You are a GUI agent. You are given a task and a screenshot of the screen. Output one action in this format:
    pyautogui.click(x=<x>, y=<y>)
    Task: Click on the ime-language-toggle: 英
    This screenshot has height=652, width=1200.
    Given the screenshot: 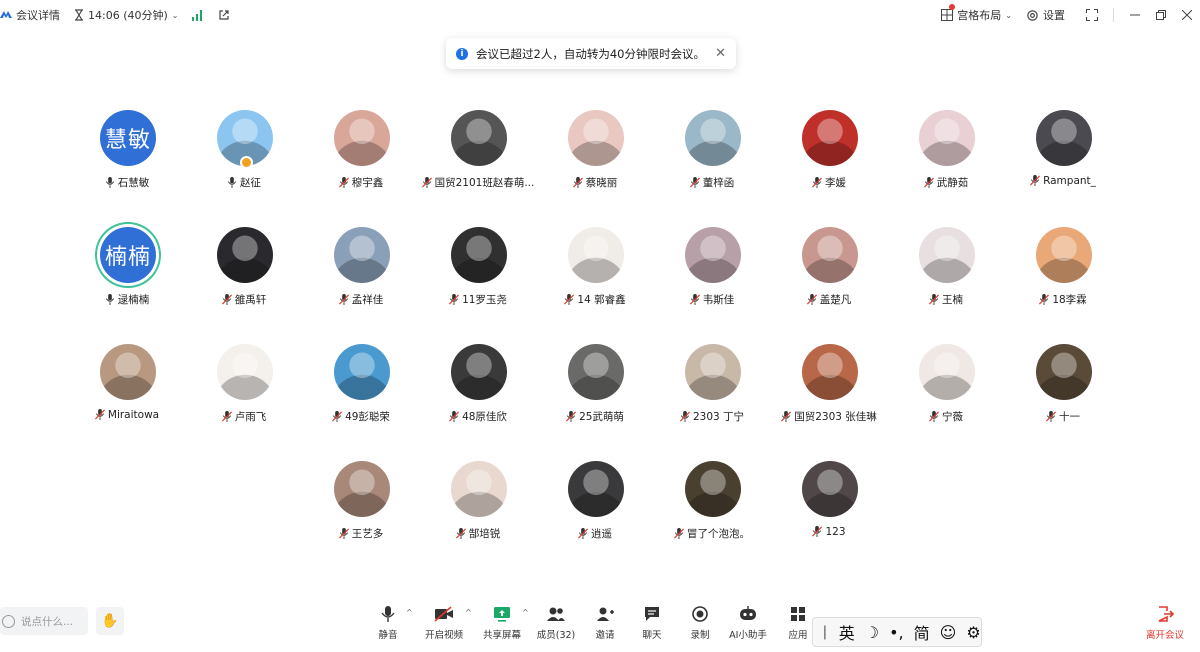 What is the action you would take?
    pyautogui.click(x=847, y=632)
    